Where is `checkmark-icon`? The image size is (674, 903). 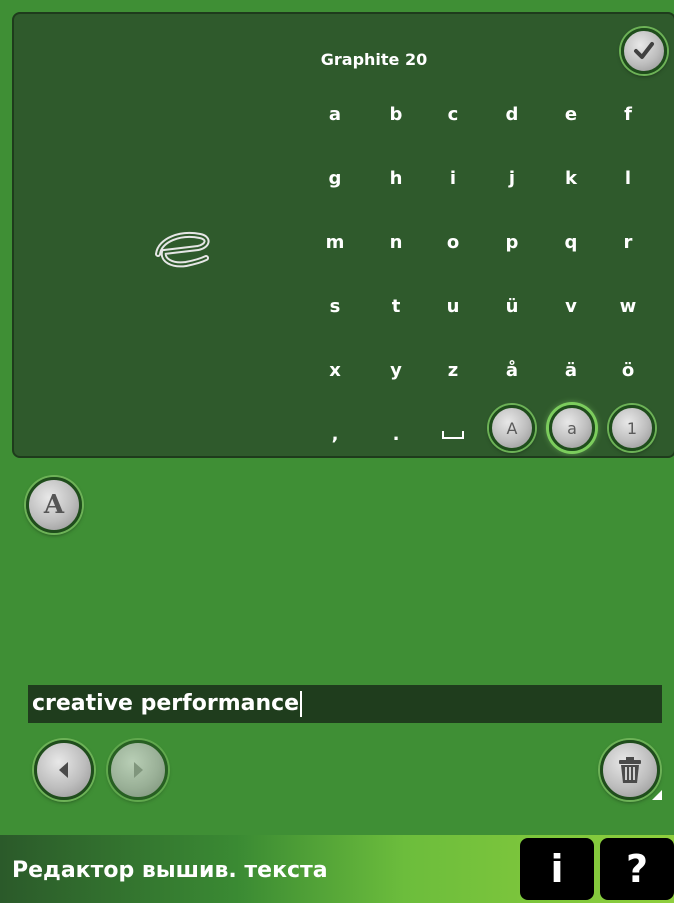
checkmark-icon is located at coordinates (644, 50).